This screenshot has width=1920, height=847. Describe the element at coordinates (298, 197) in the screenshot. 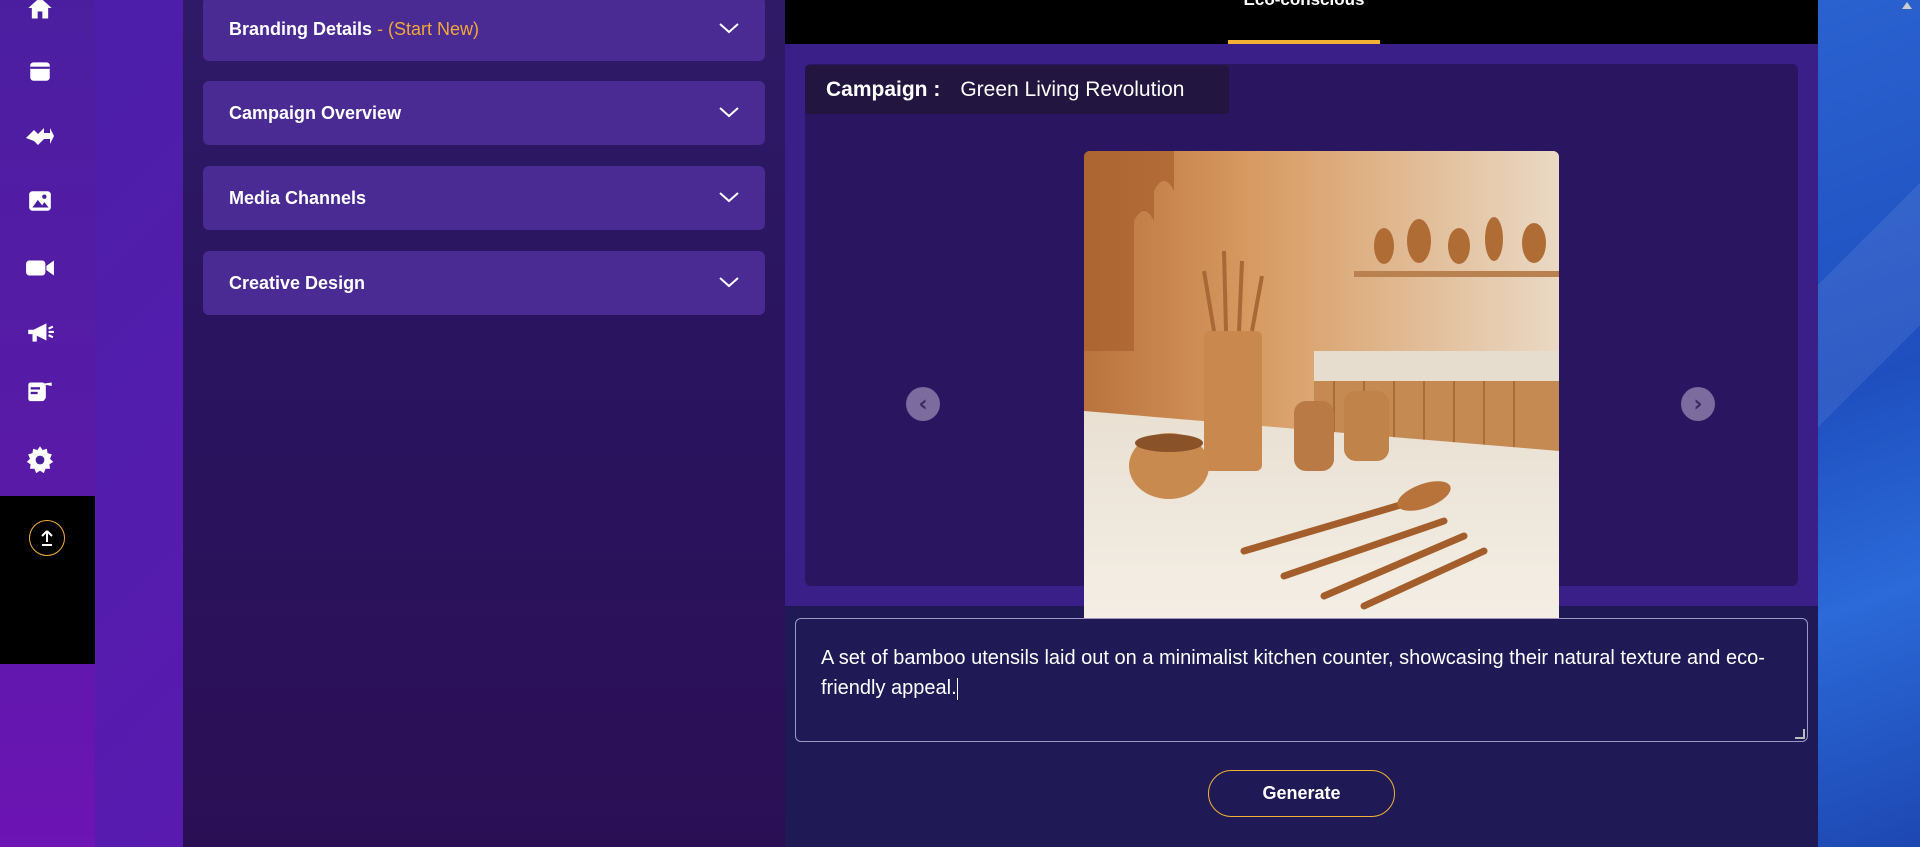

I see `accordion-title: Media Channels` at that location.